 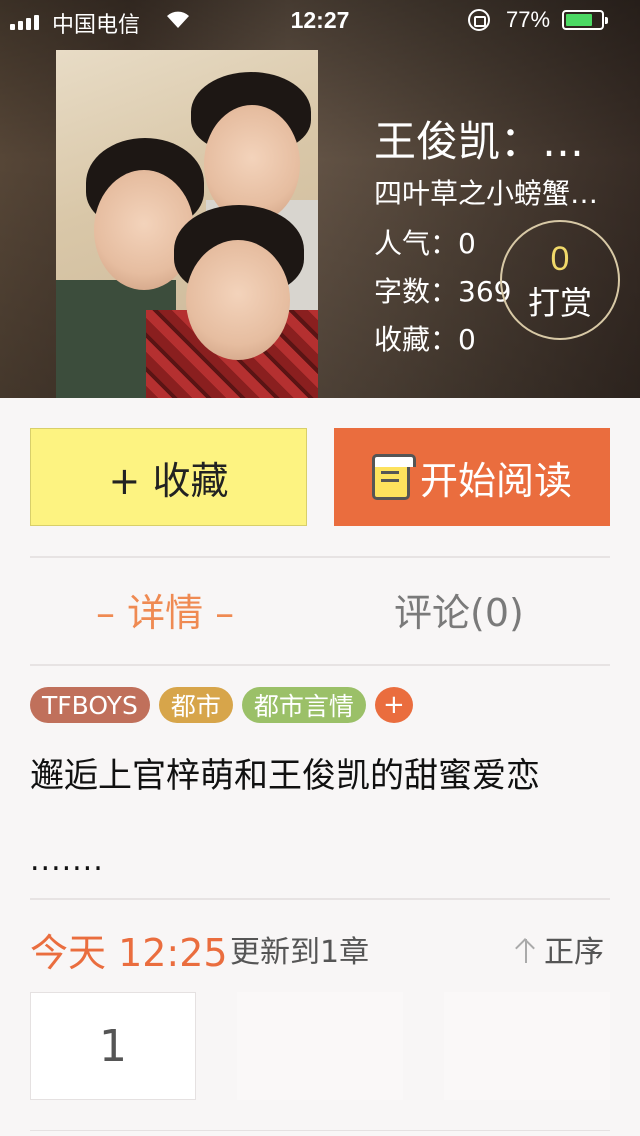 I want to click on chapter-tile: 1, so click(x=113, y=1046).